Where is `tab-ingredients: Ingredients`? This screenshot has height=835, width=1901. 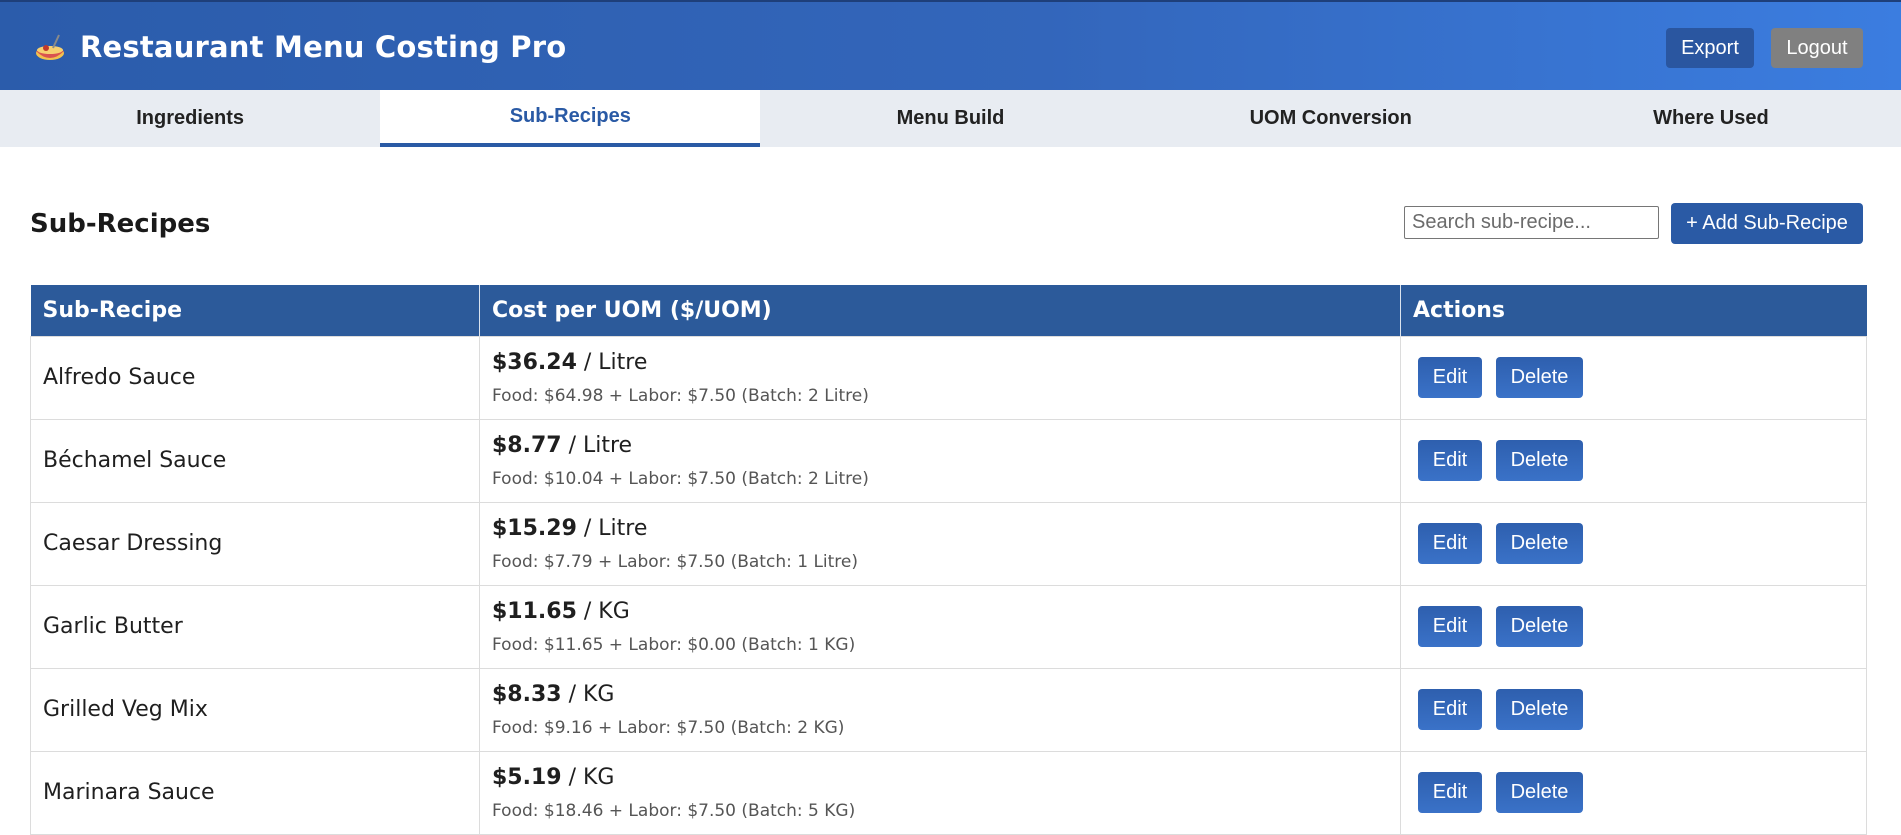
tab-ingredients: Ingredients is located at coordinates (190, 118).